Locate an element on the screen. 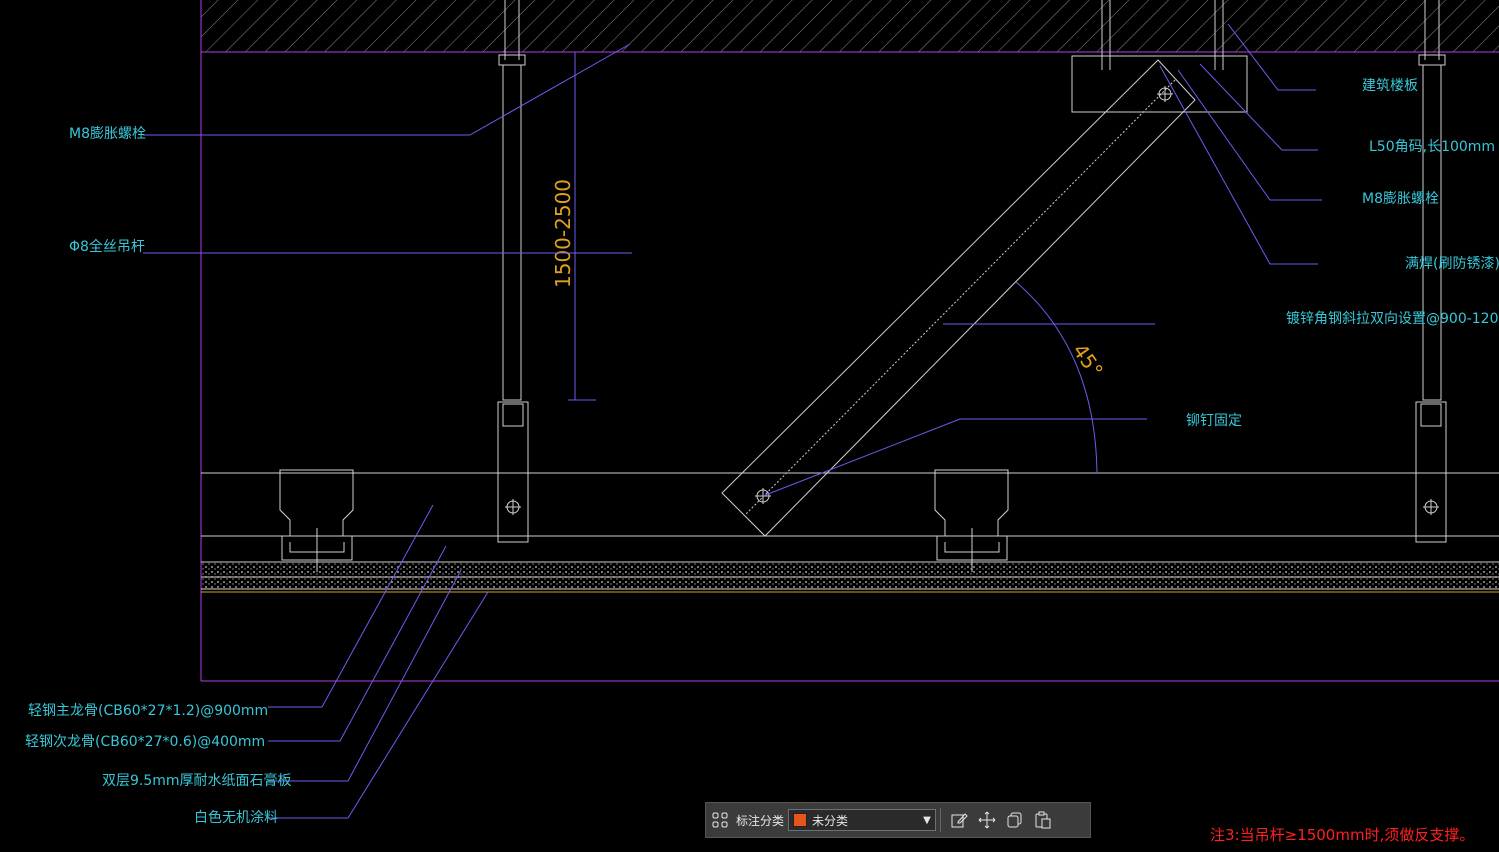  dimension-rod-length-text: 1500-2500 is located at coordinates (563, 233).